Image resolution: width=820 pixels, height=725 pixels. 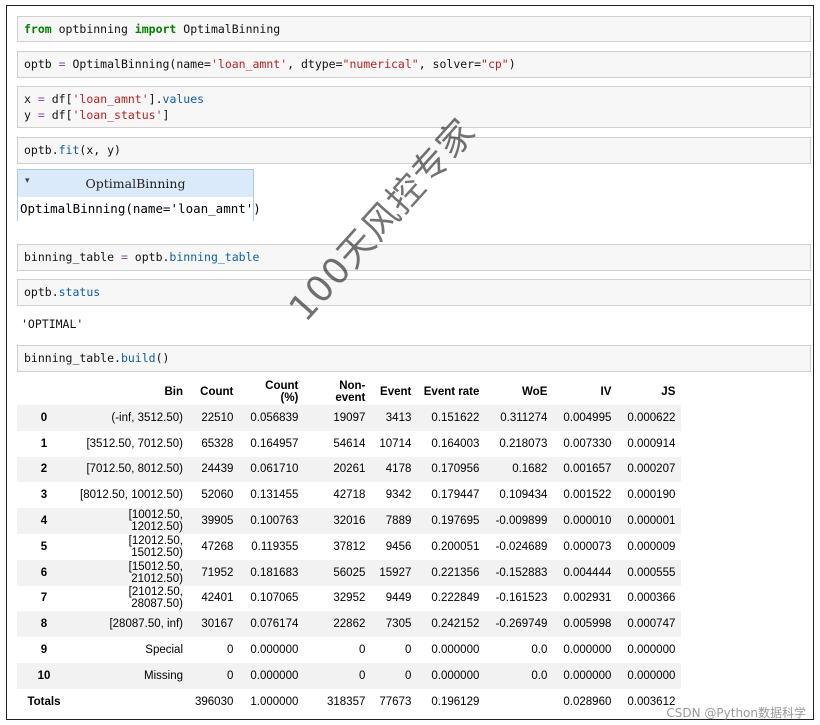 What do you see at coordinates (44, 675) in the screenshot?
I see `row-index: 10` at bounding box center [44, 675].